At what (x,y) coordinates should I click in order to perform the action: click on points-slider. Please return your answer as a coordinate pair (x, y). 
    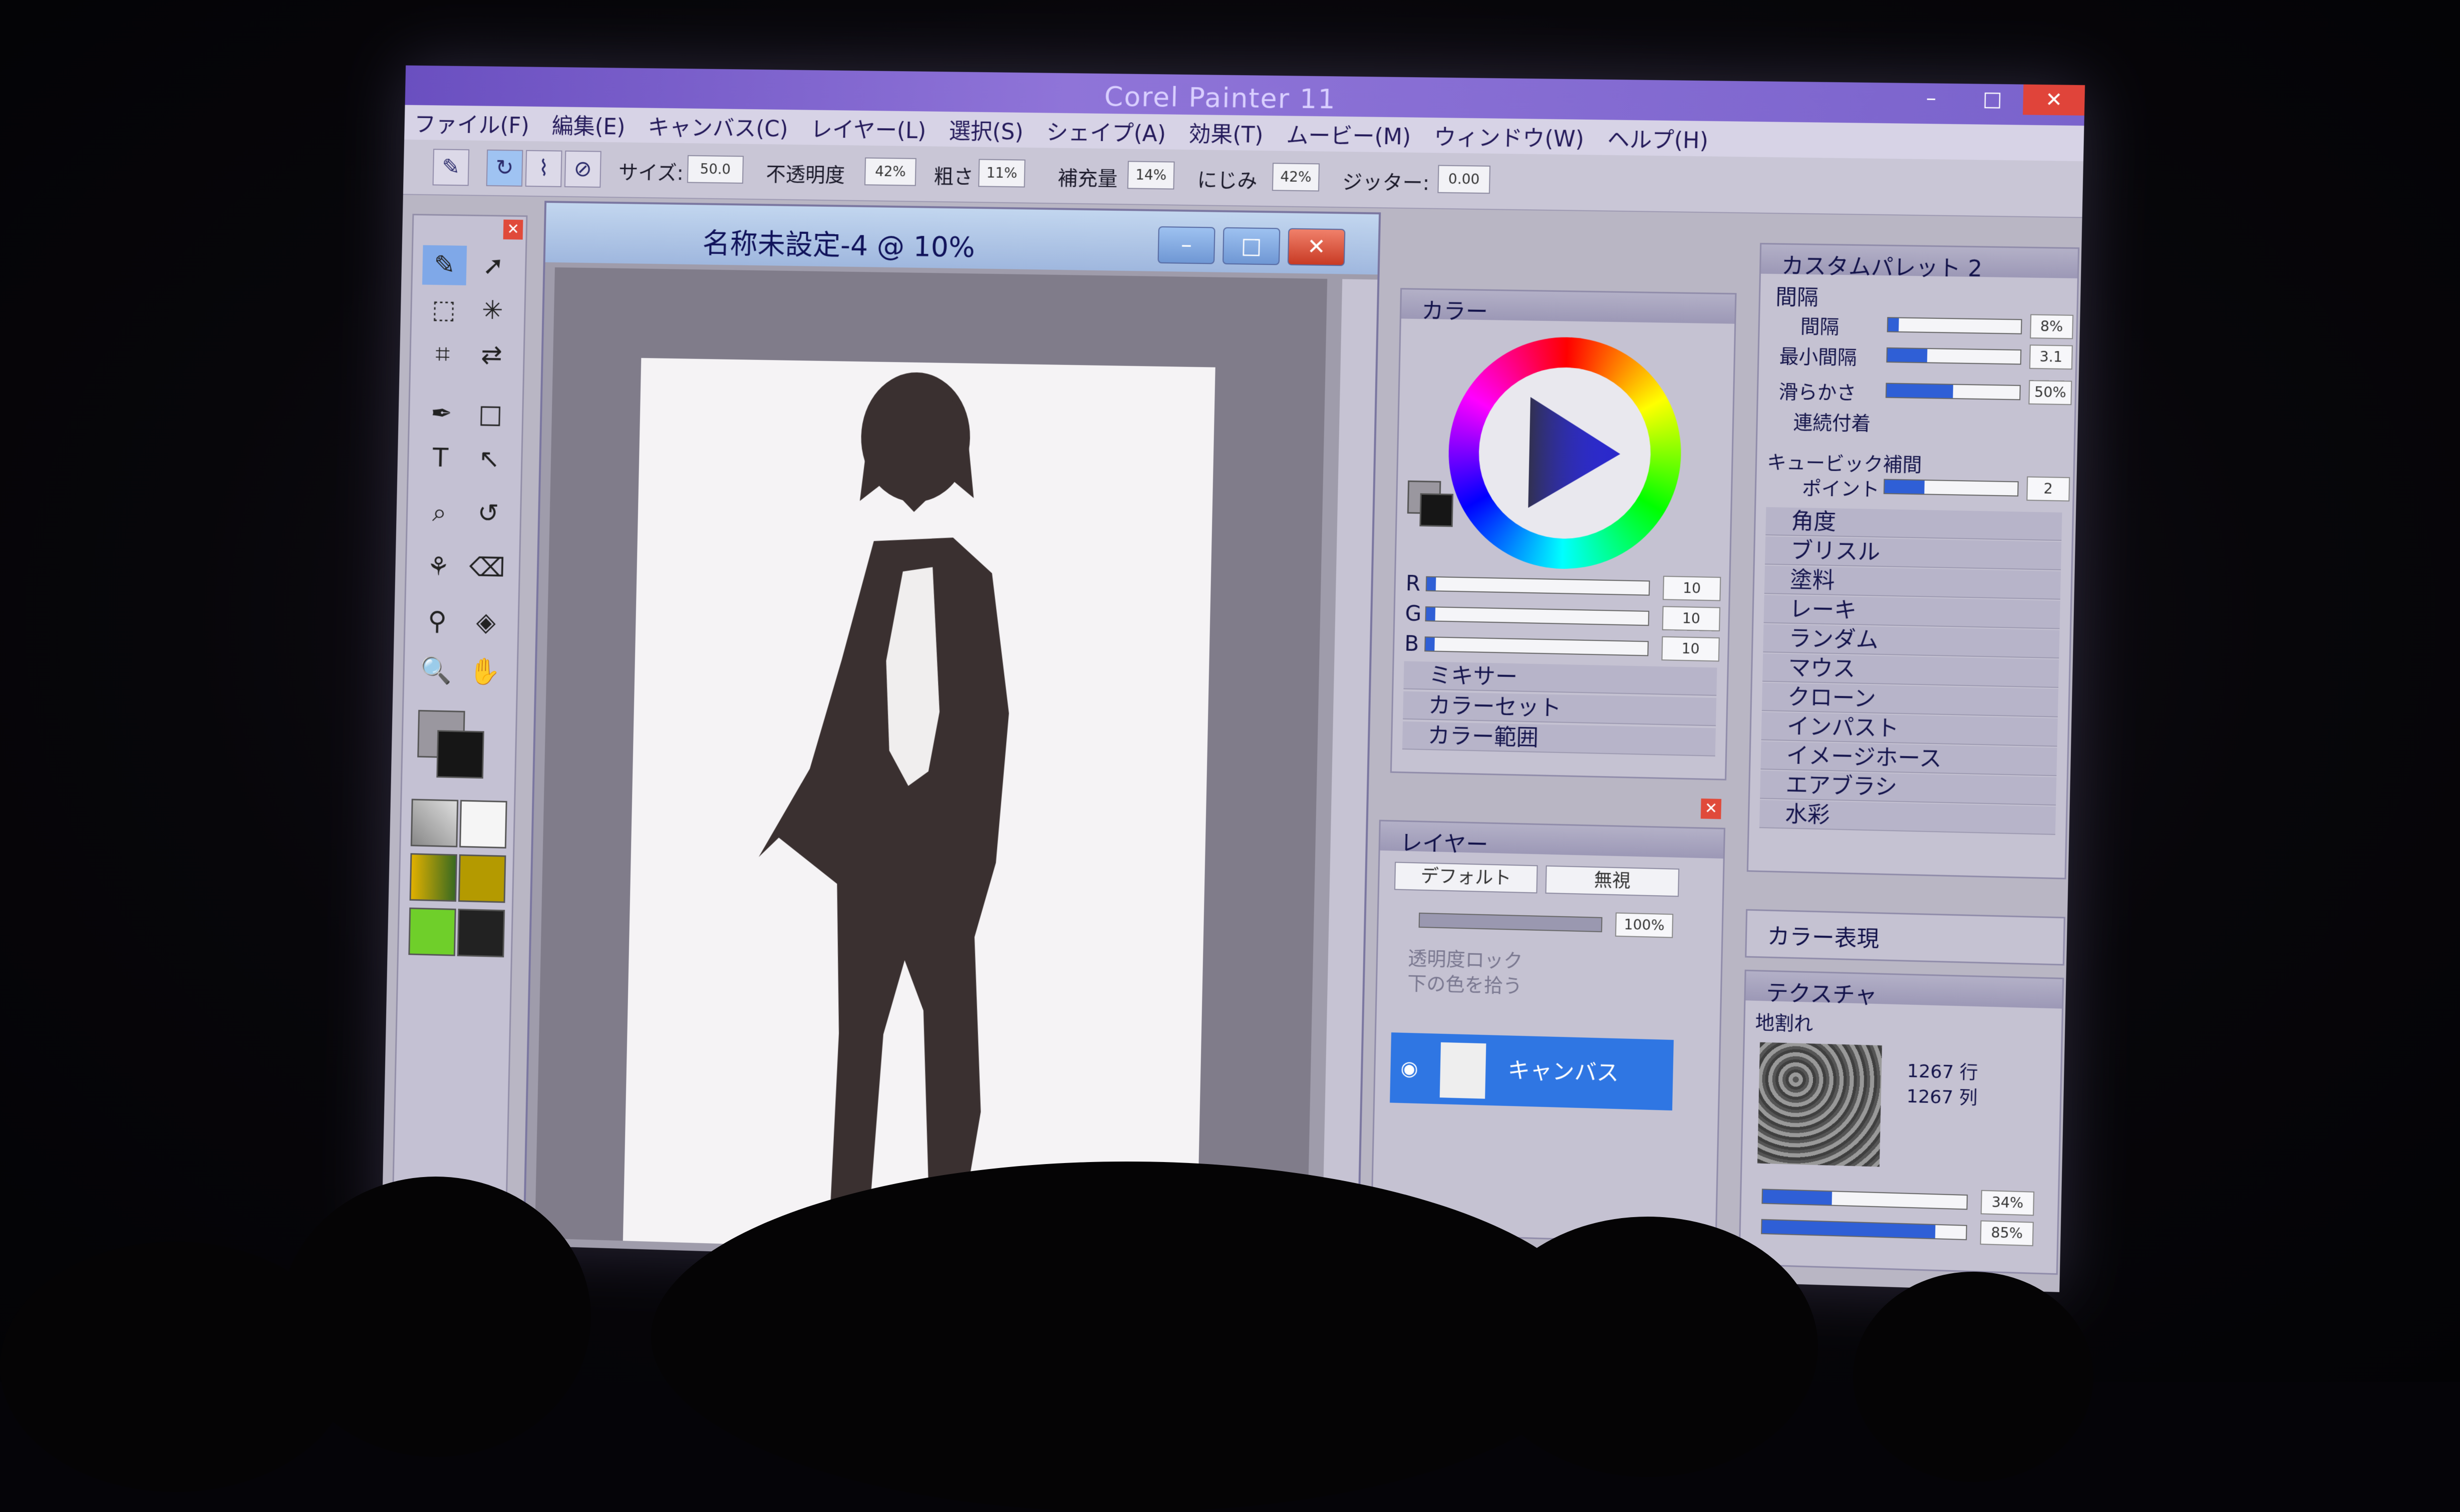
    Looking at the image, I should click on (1951, 488).